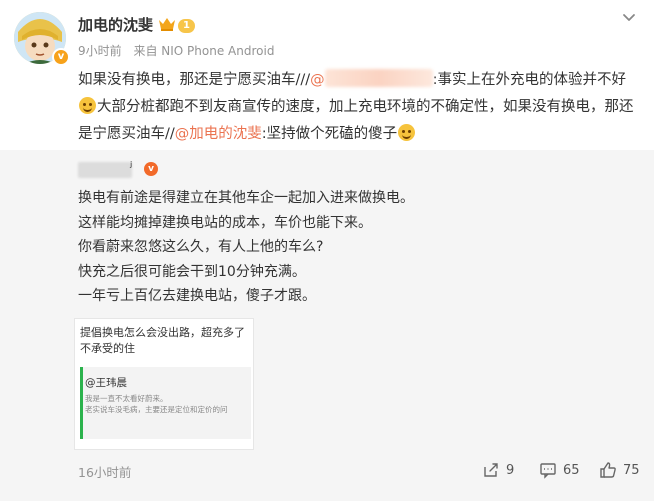 The width and height of the screenshot is (654, 501). Describe the element at coordinates (194, 80) in the screenshot. I see `post-text-part: 如果没有换电，那还是宁愿买油车///` at that location.